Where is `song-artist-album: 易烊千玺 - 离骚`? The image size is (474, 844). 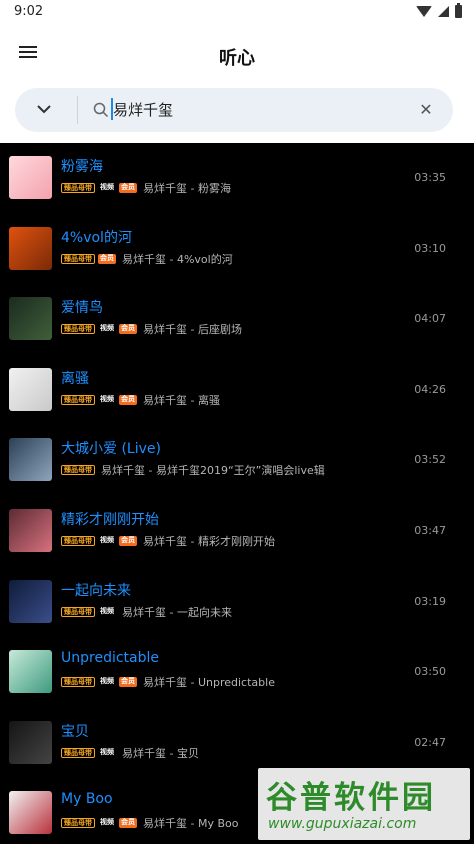
song-artist-album: 易烊千玺 - 离骚 is located at coordinates (181, 400).